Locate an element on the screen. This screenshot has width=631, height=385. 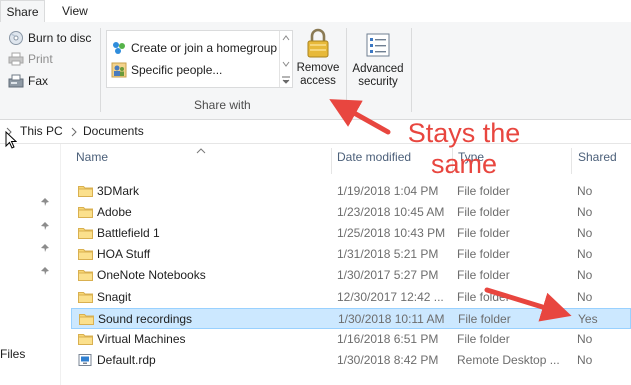
arrow-to-shared-yes is located at coordinates (528, 304).